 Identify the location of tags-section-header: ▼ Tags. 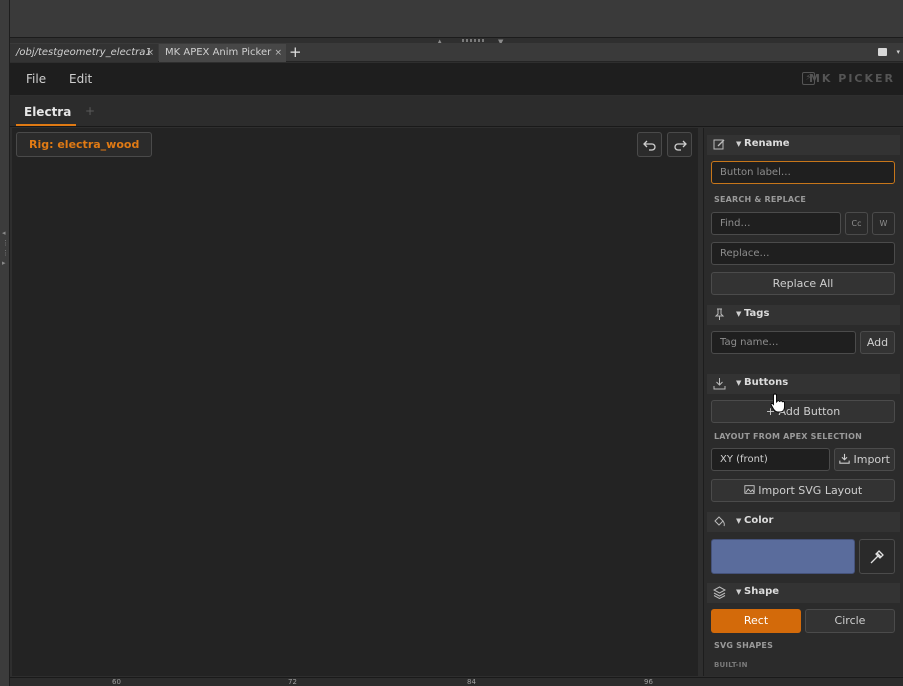
(803, 315).